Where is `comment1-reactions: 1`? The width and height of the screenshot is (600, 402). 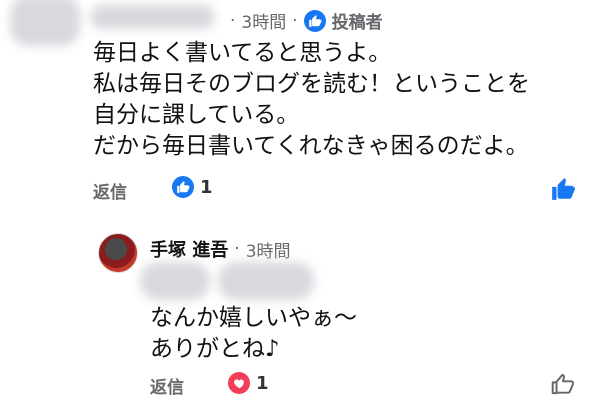
comment1-reactions: 1 is located at coordinates (192, 187).